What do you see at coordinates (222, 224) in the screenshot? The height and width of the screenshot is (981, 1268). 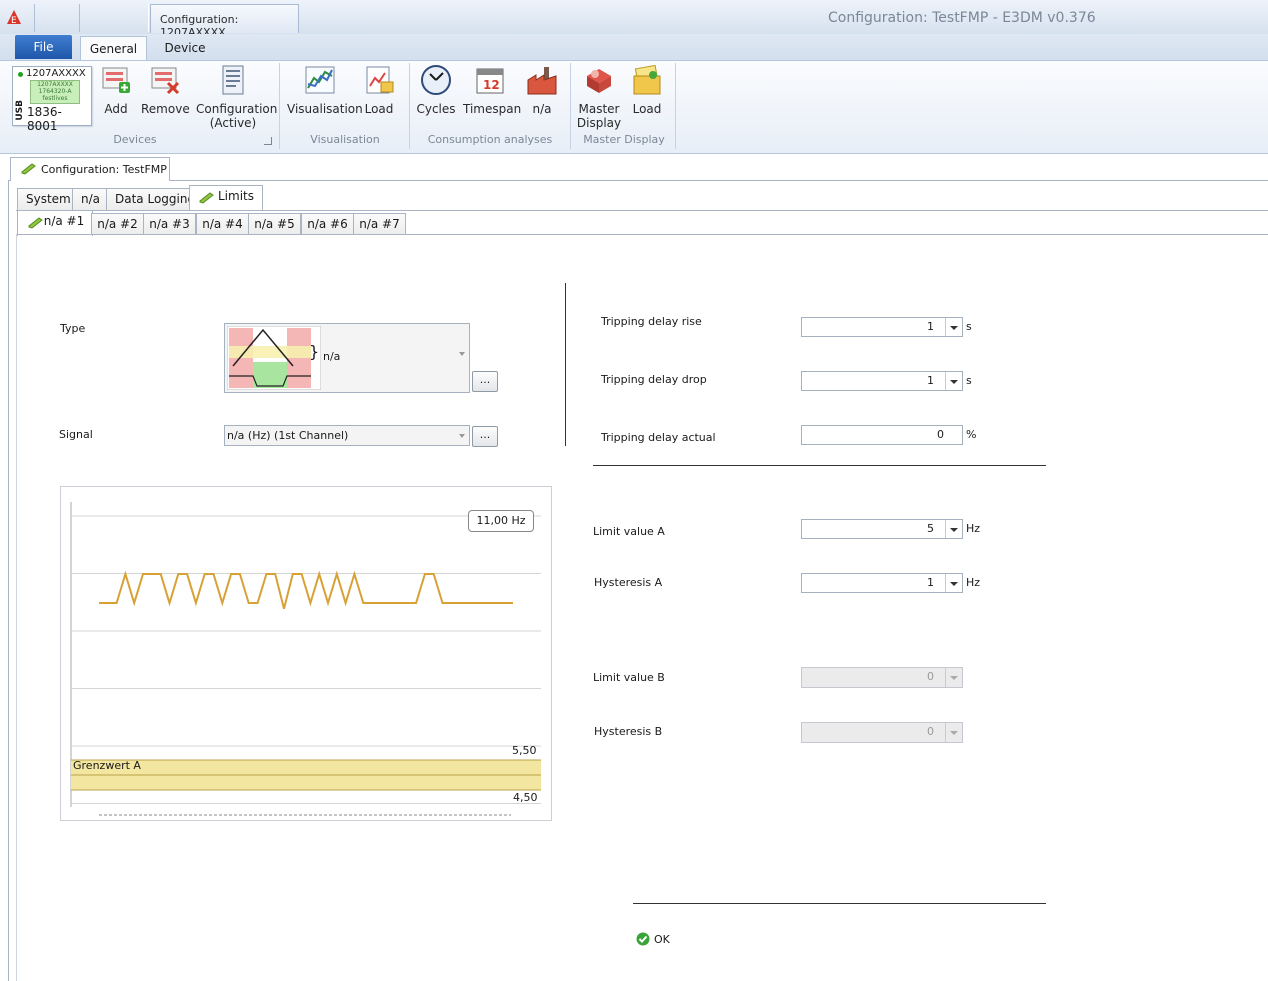 I see `tab-limit-4: n/a #4` at bounding box center [222, 224].